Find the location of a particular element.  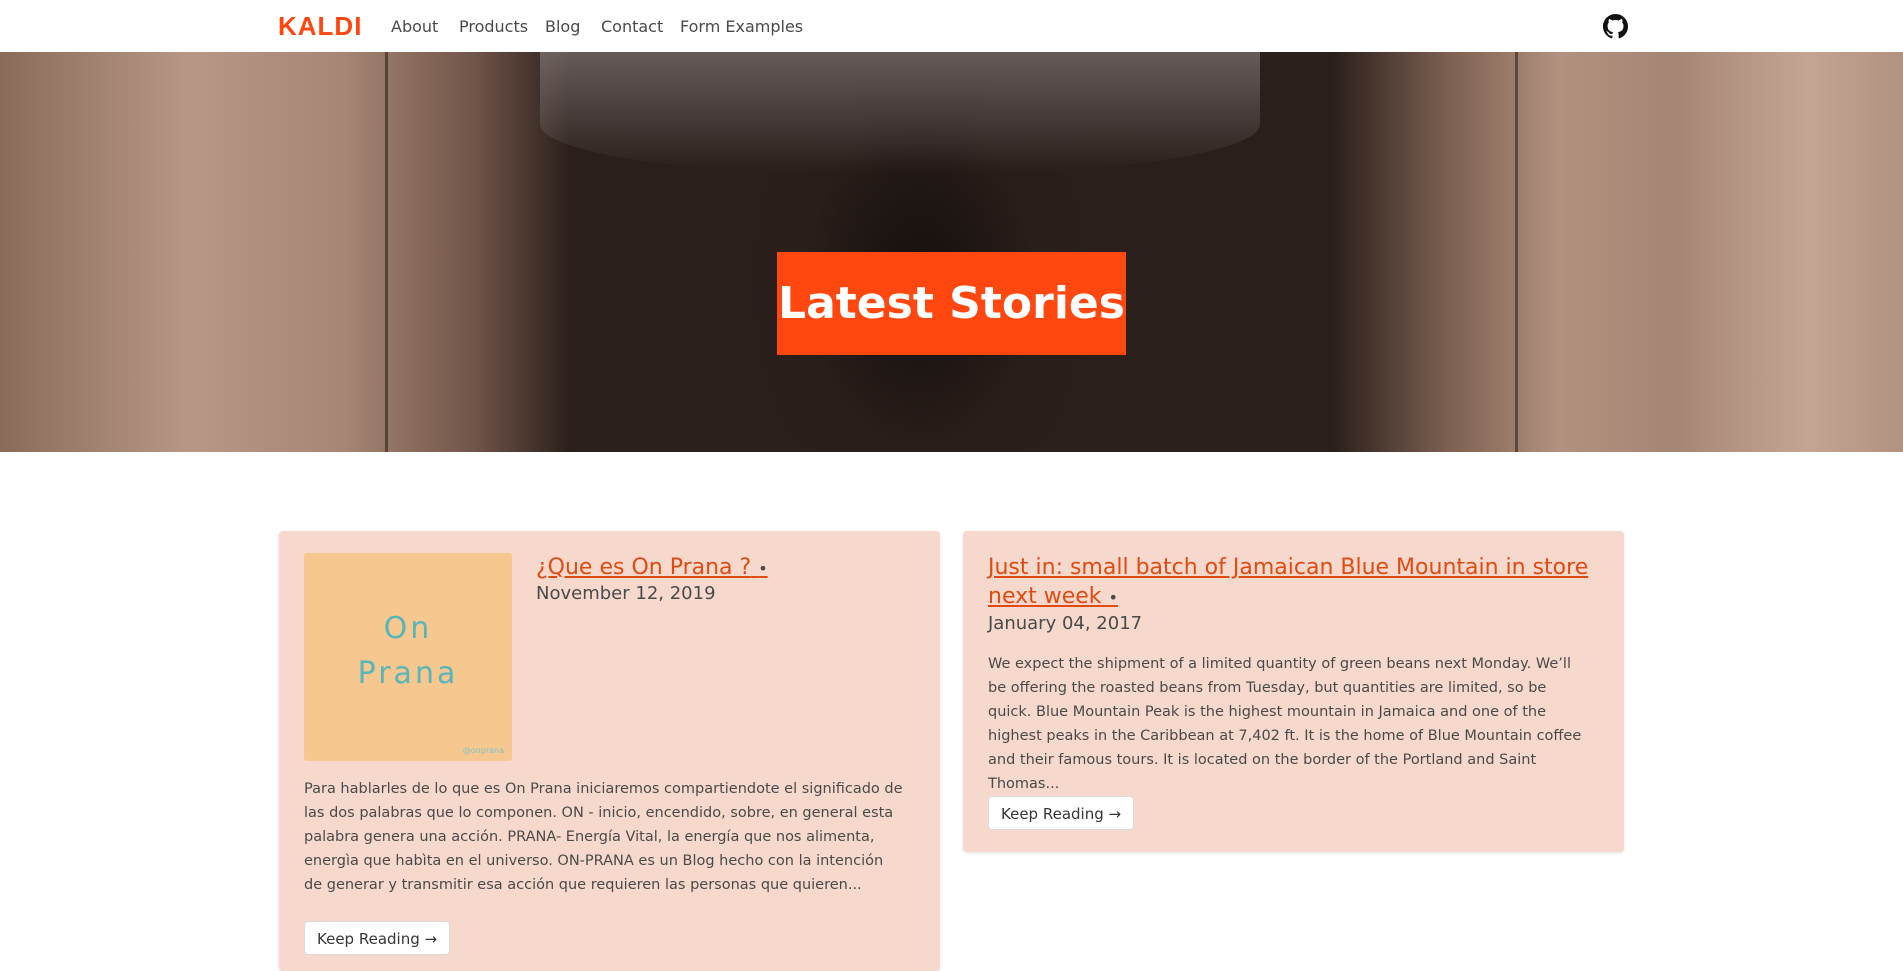

hero-title-box: Latest Stories is located at coordinates (951, 303).